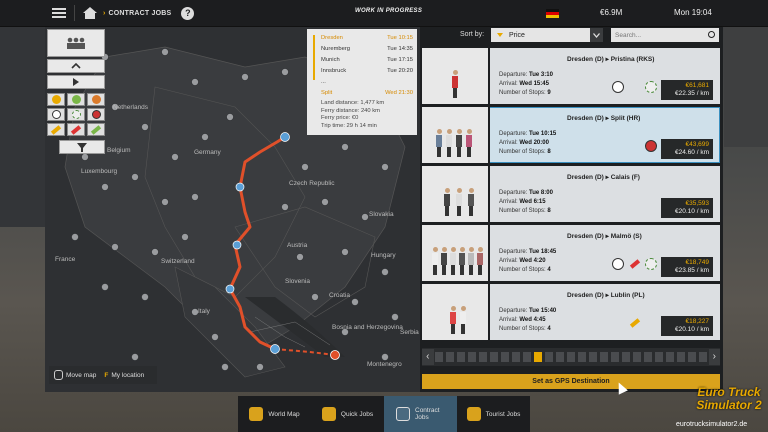 The image size is (768, 432). I want to click on map-label-montenegro: Montenegro, so click(384, 364).